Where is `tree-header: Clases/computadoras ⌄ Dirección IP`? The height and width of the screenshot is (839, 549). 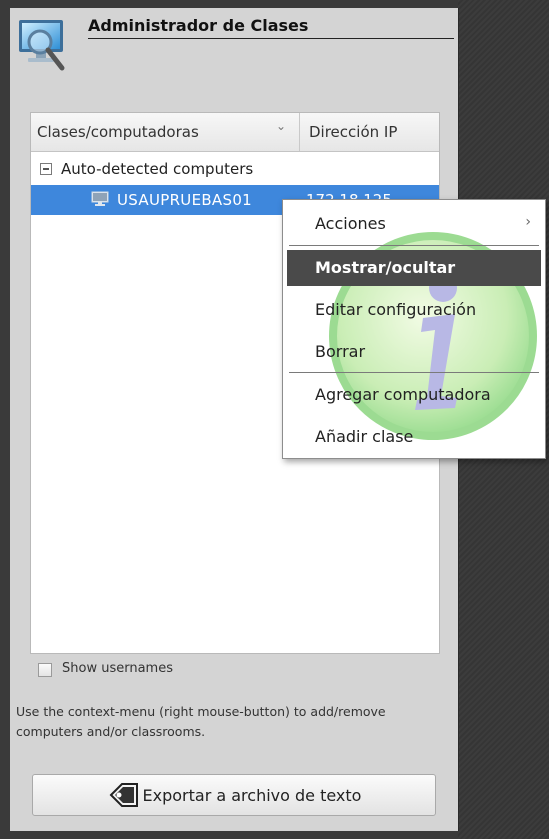 tree-header: Clases/computadoras ⌄ Dirección IP is located at coordinates (235, 132).